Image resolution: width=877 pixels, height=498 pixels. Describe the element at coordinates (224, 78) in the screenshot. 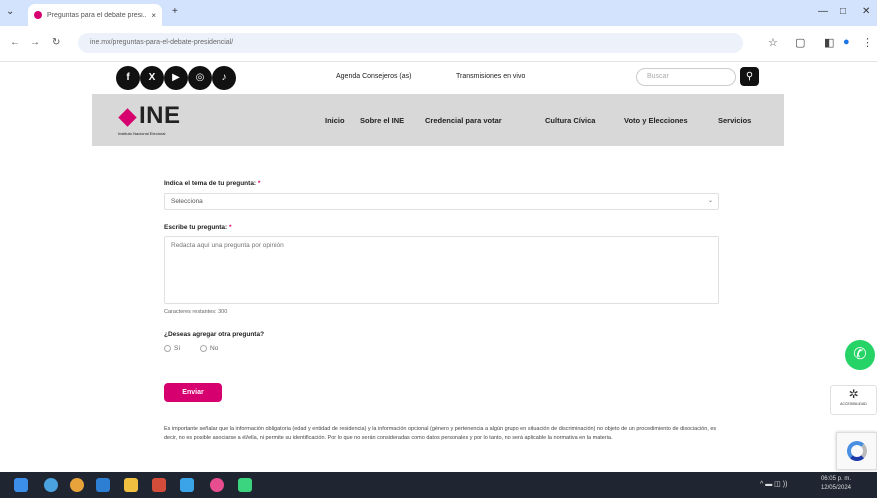

I see `tiktok-icon: ♪` at that location.